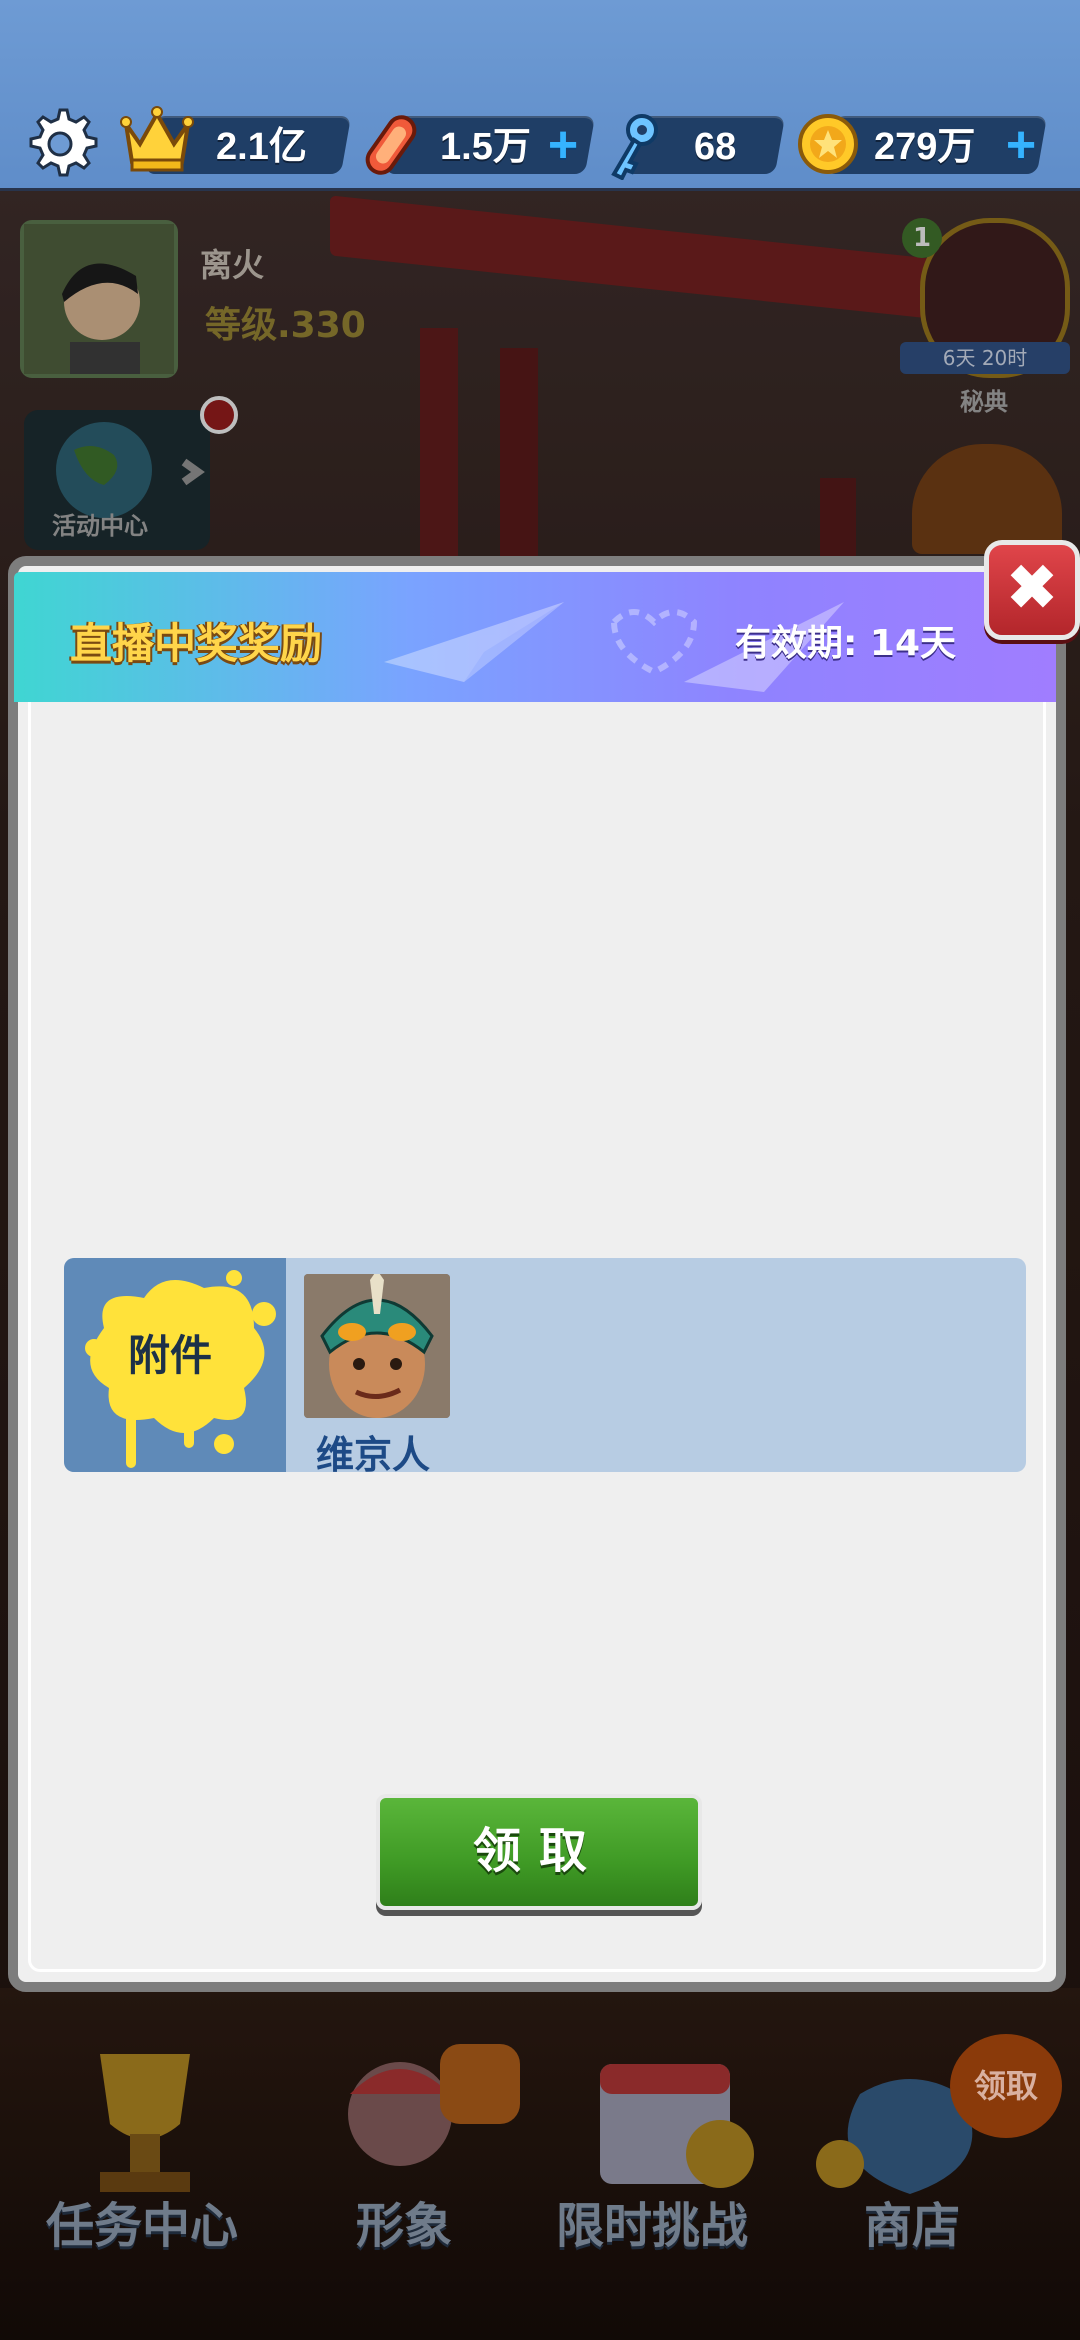  Describe the element at coordinates (261, 147) in the screenshot. I see `crown-value: 2.1亿` at that location.